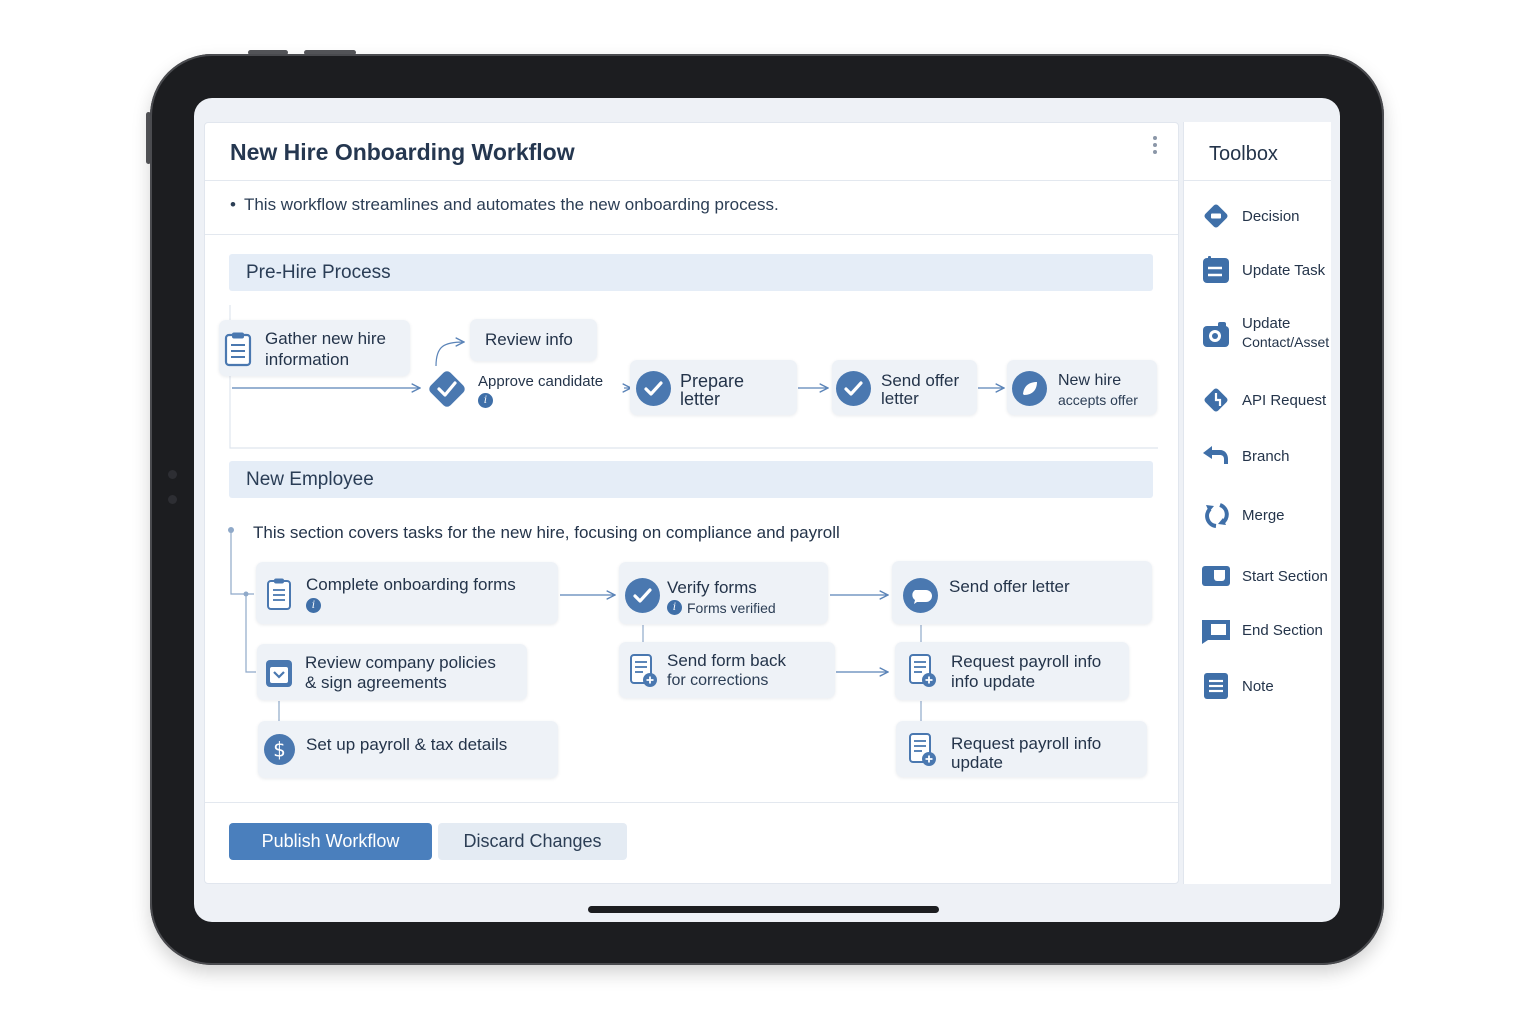 The height and width of the screenshot is (1024, 1536). What do you see at coordinates (529, 339) in the screenshot?
I see `node-label: Review info` at bounding box center [529, 339].